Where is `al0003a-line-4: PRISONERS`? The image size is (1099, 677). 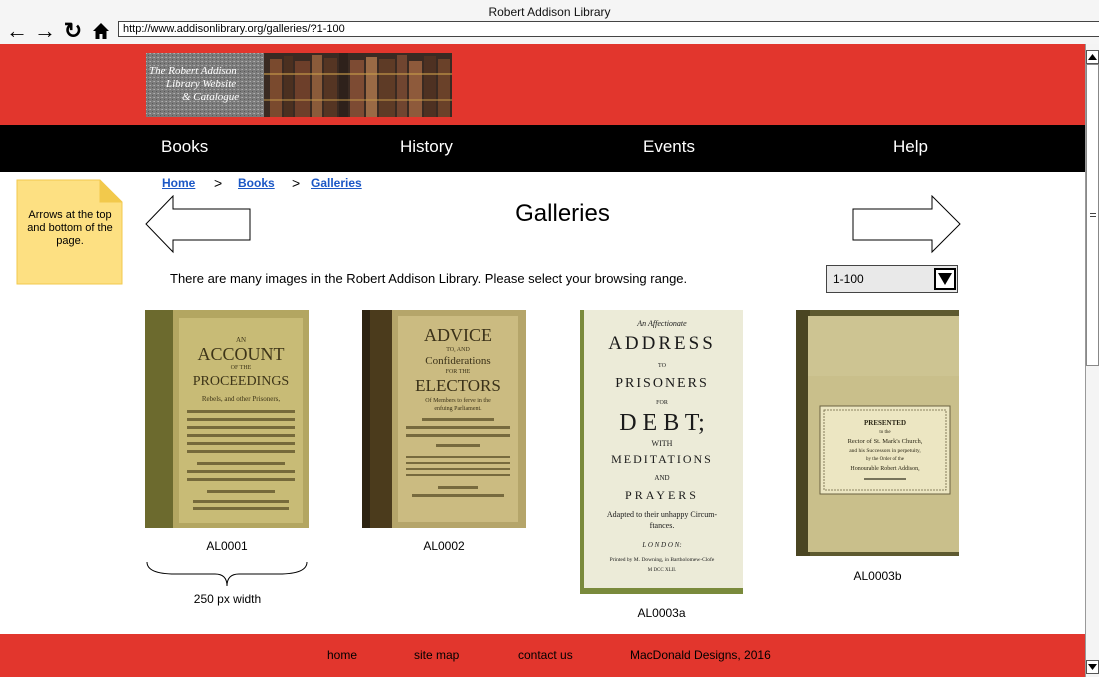
al0003a-line-4: PRISONERS is located at coordinates (661, 383).